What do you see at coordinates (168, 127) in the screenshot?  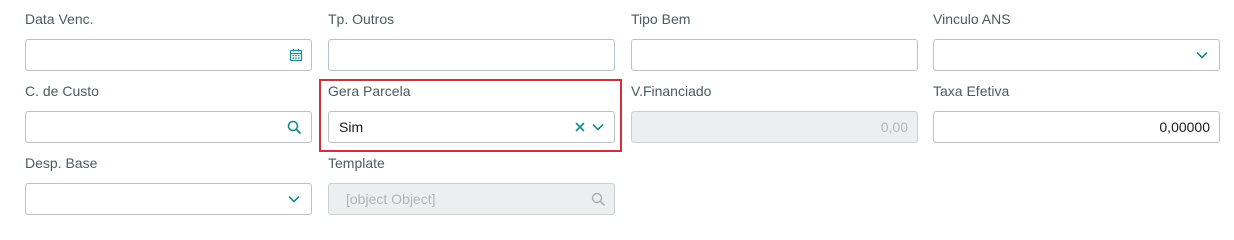 I see `c-de-custo-input` at bounding box center [168, 127].